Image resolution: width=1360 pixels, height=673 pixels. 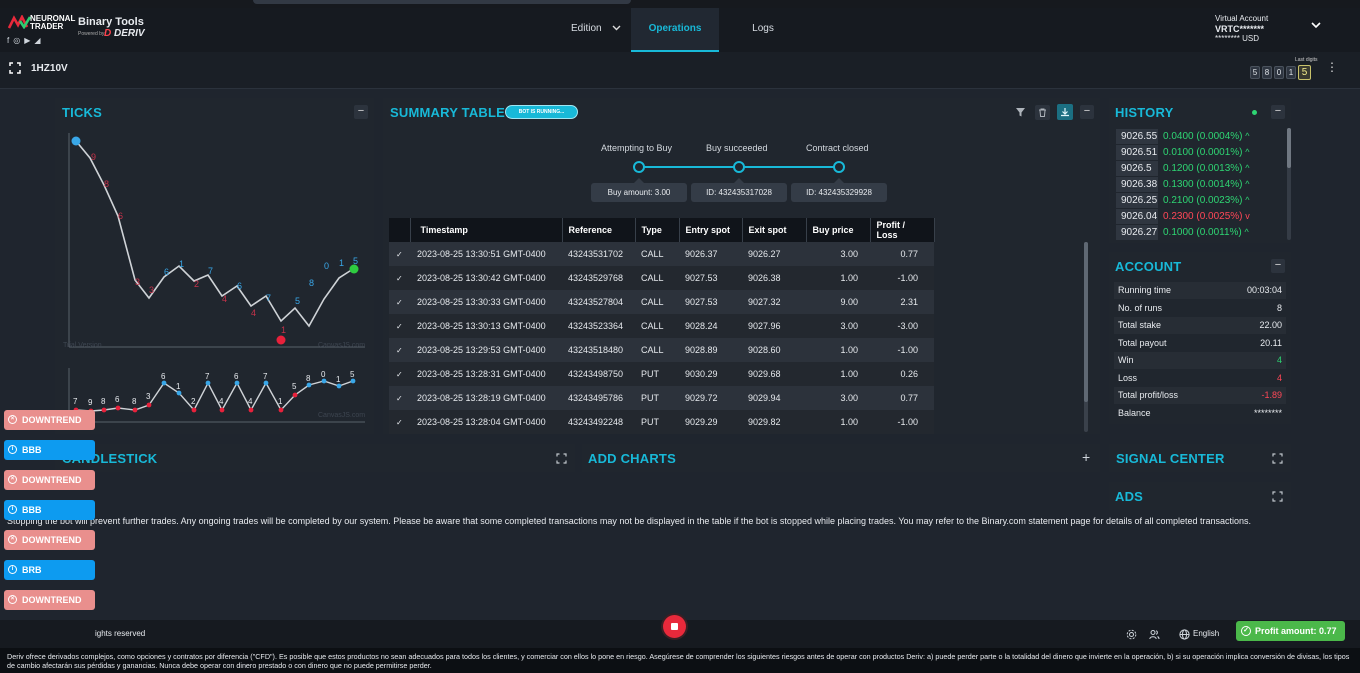 I want to click on download-button, so click(x=1065, y=112).